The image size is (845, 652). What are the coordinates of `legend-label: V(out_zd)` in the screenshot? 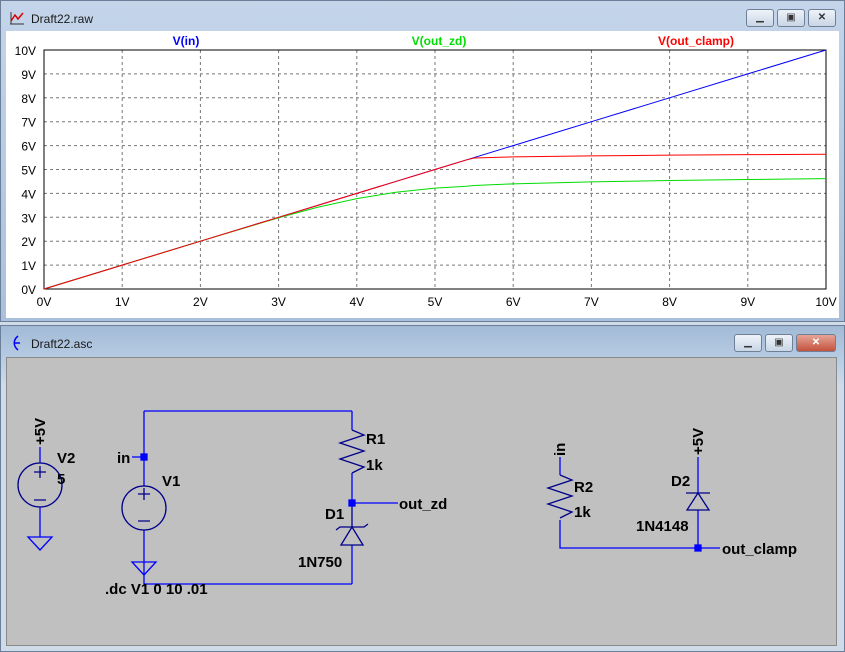 It's located at (439, 41).